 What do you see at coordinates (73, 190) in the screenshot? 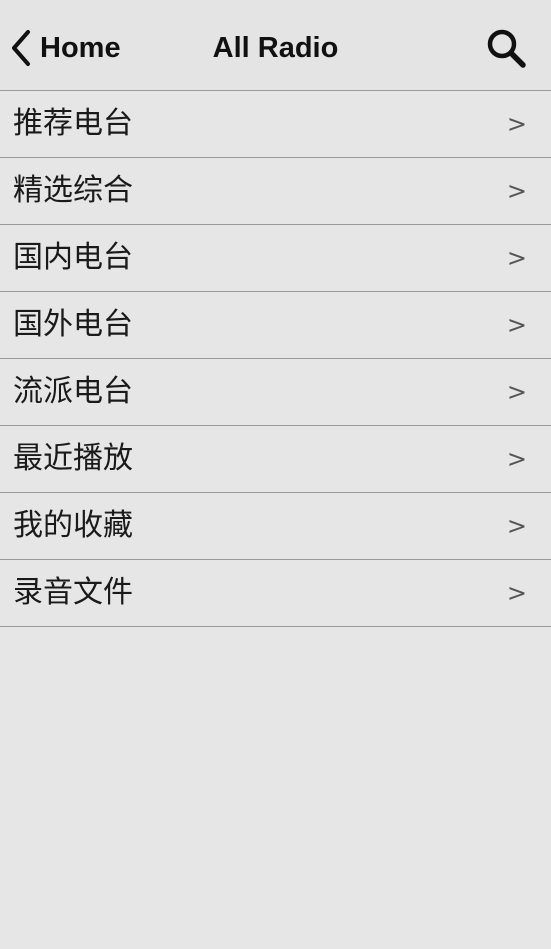
I see `list-item-label: 精选综合` at bounding box center [73, 190].